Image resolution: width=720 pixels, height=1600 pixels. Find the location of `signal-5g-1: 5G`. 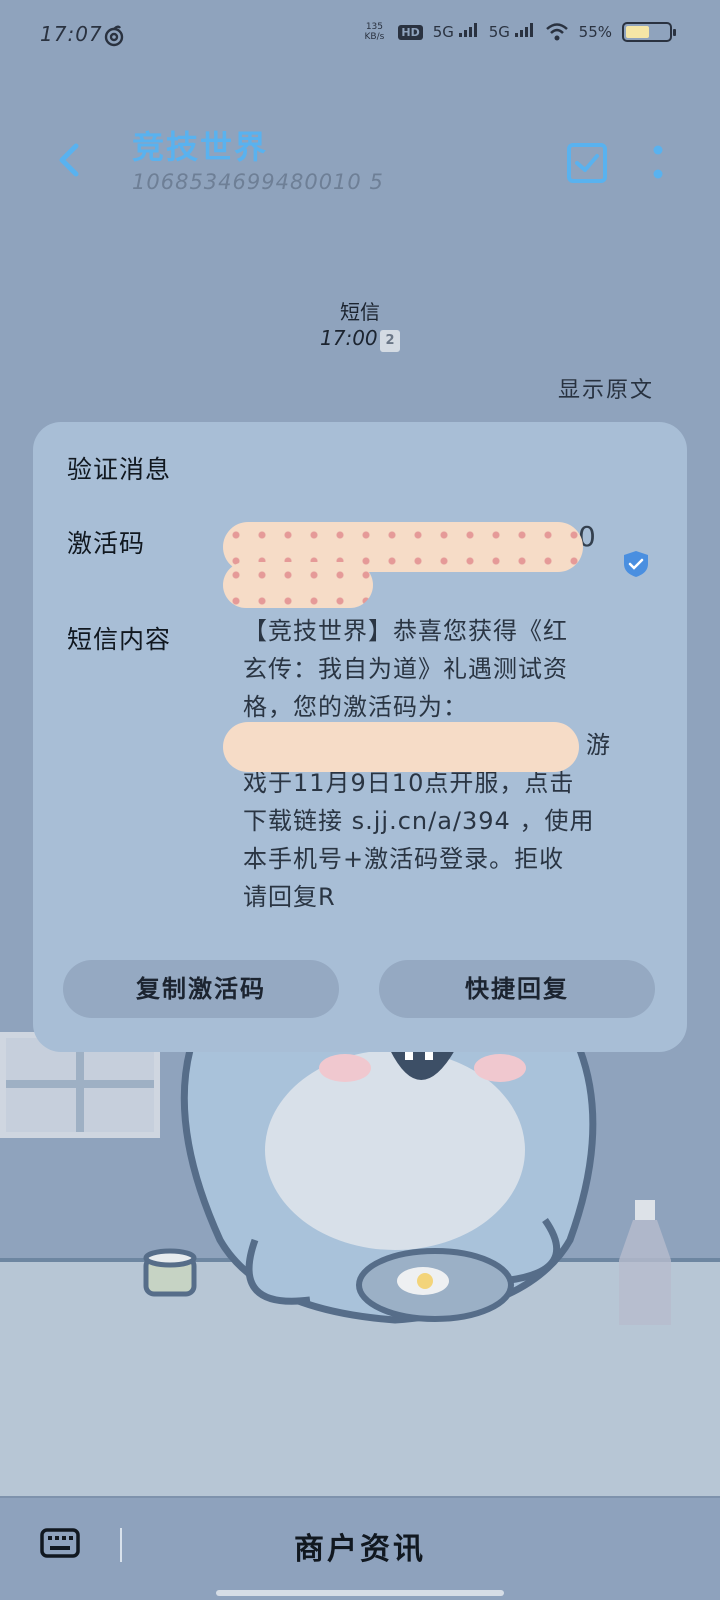

signal-5g-1: 5G is located at coordinates (456, 32).